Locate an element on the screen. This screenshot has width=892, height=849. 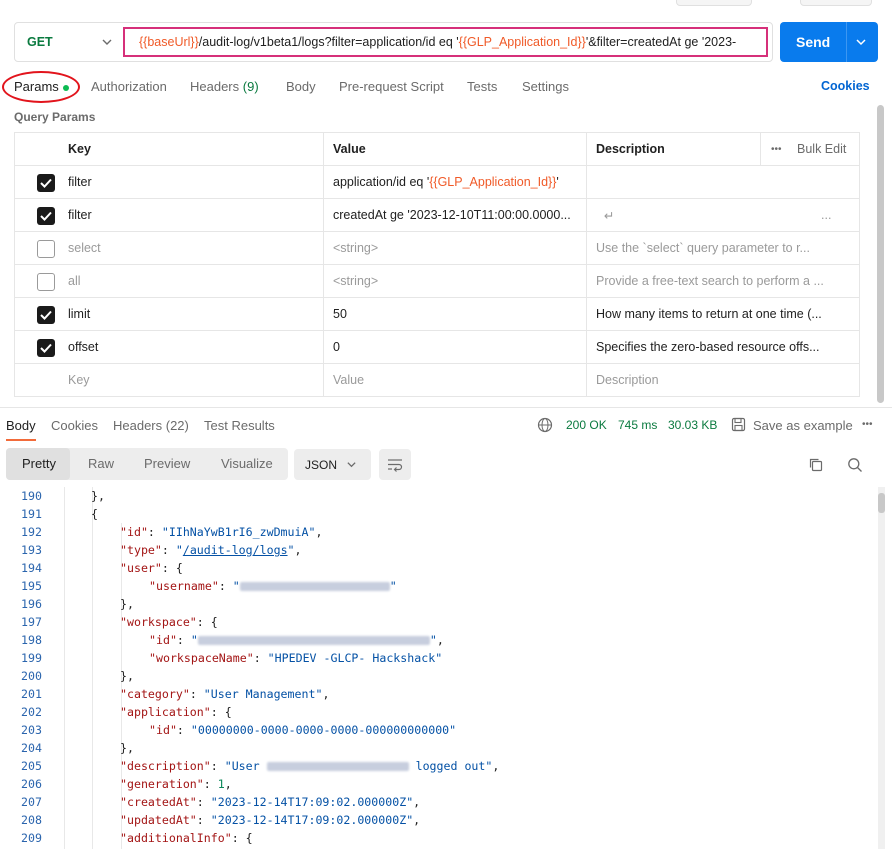
param-description is located at coordinates (726, 182).